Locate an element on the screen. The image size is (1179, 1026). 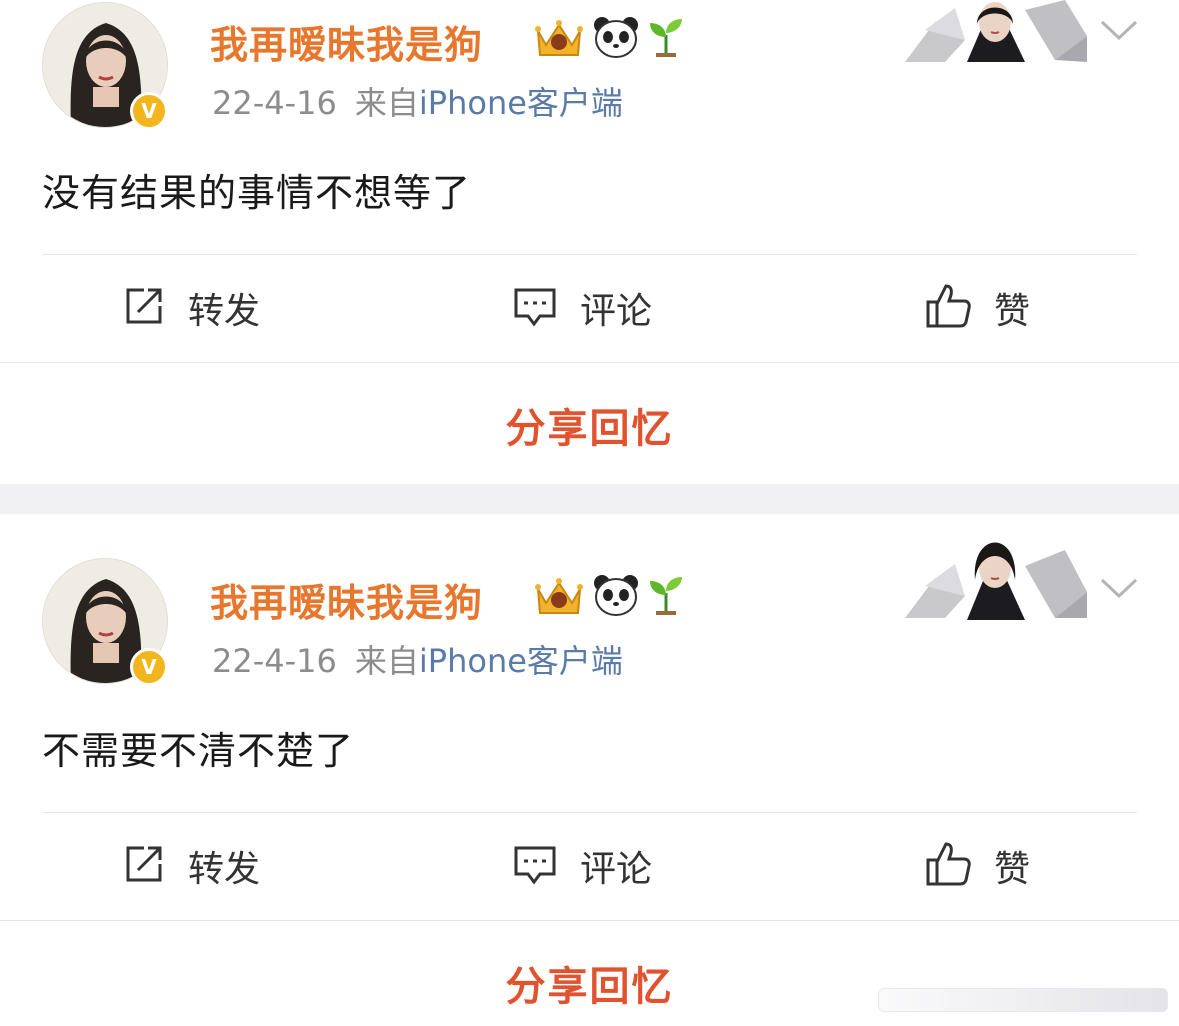
share-memory-button: 分享回忆 is located at coordinates (589, 425).